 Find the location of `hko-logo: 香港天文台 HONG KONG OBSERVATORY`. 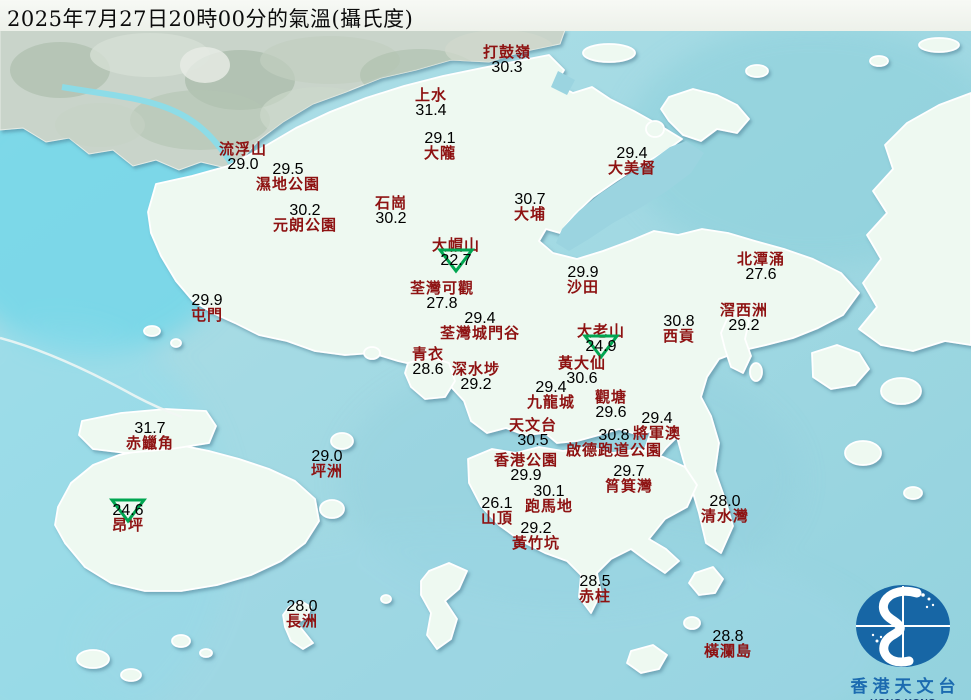

hko-logo: 香港天文台 HONG KONG OBSERVATORY is located at coordinates (901, 640).